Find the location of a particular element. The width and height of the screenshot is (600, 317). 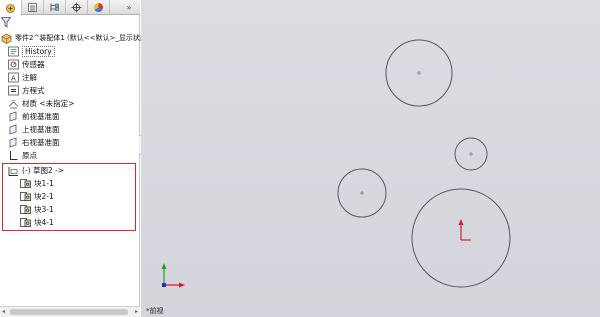

dimxpert-manager-tab is located at coordinates (77, 7).